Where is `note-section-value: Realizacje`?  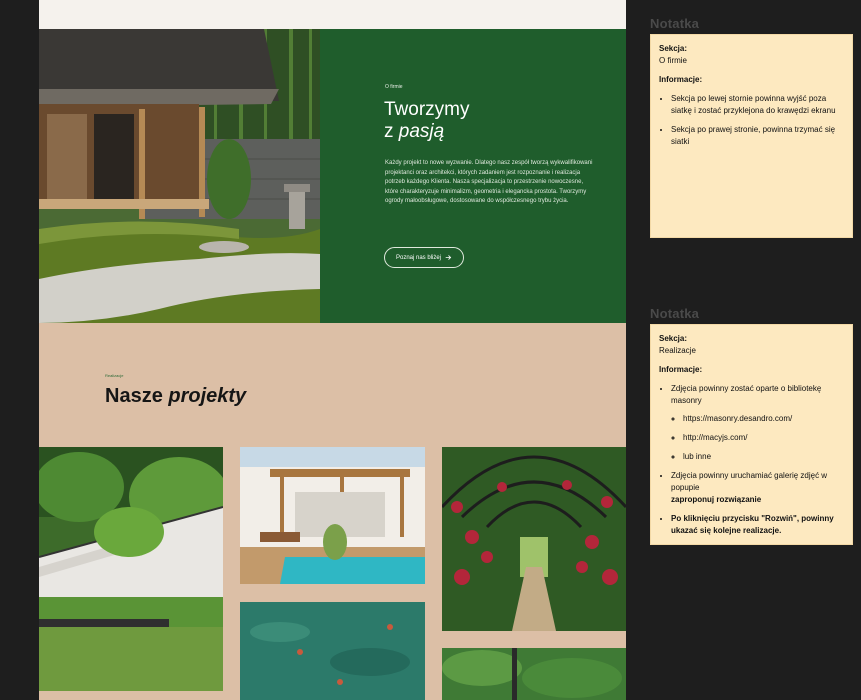 note-section-value: Realizacje is located at coordinates (677, 350).